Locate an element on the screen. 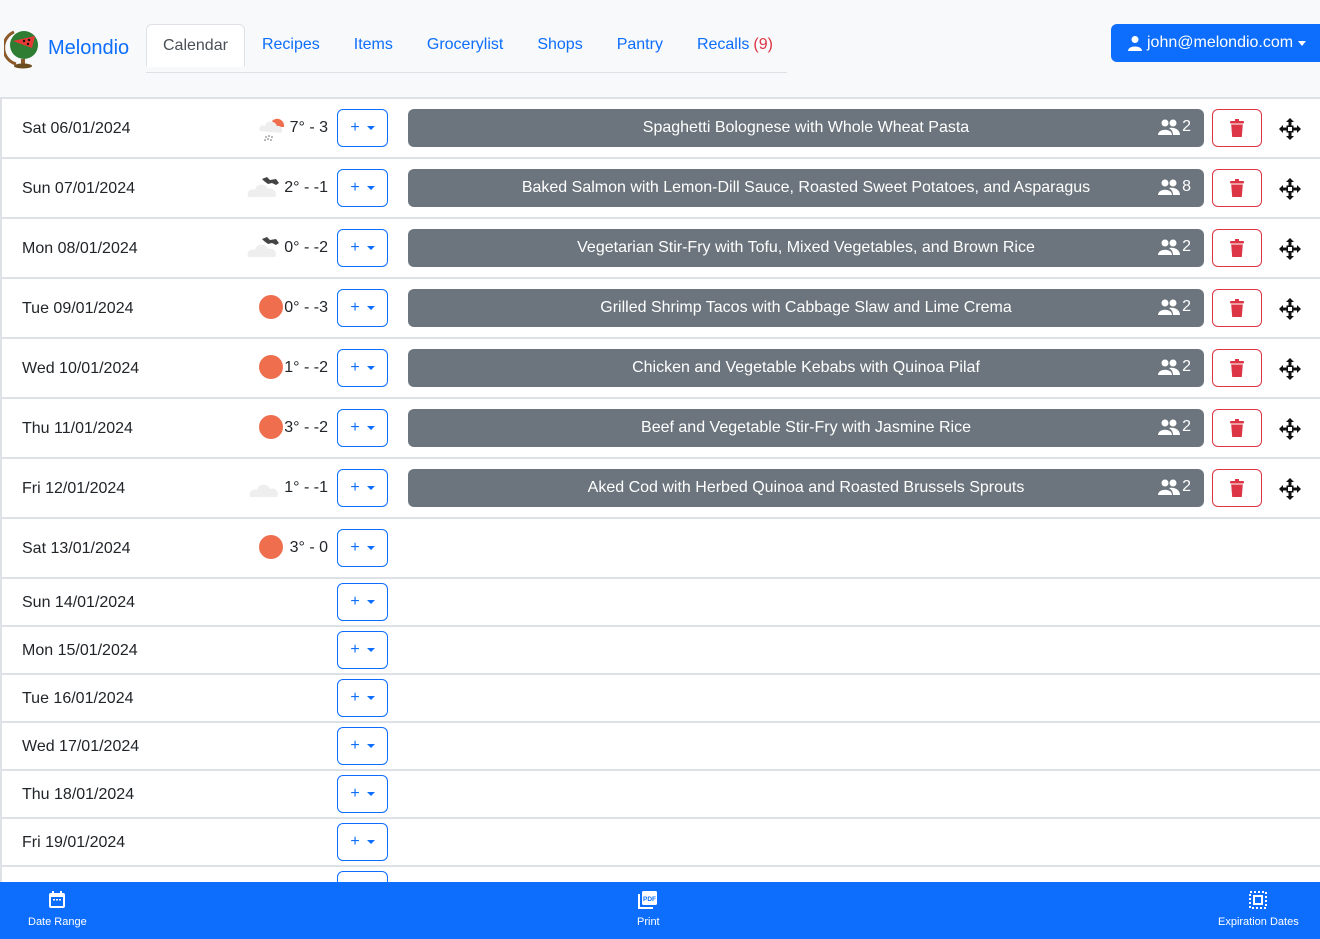 This screenshot has width=1320, height=939. day-date: Tue 16/01/2024 is located at coordinates (78, 698).